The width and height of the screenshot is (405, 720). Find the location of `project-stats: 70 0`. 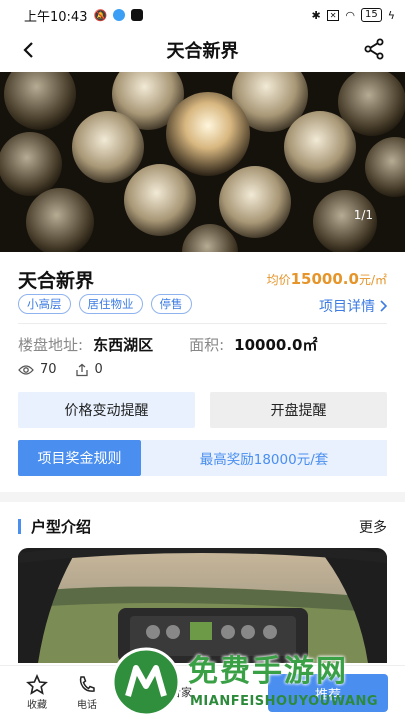

project-stats: 70 0 is located at coordinates (60, 369).